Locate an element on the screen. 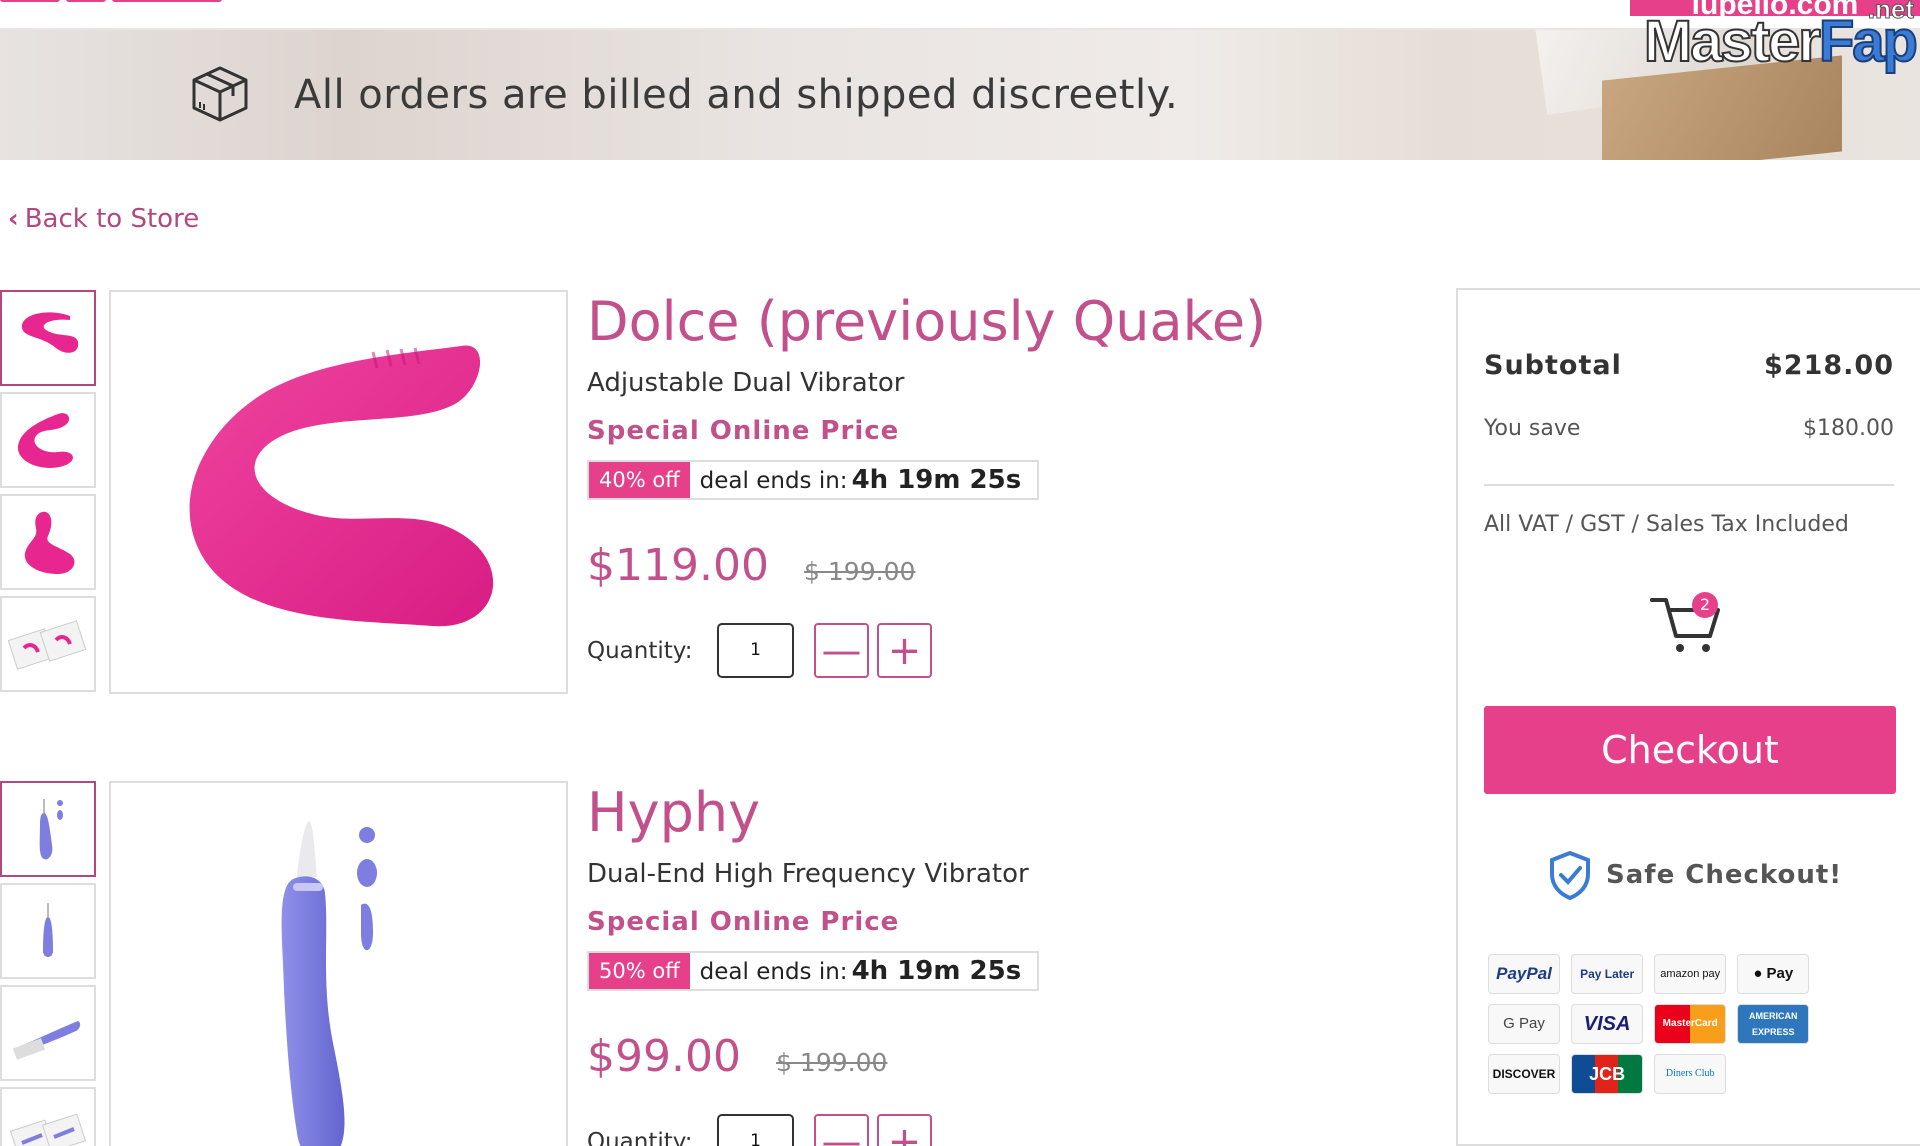  product-title: Hyphy is located at coordinates (997, 813).